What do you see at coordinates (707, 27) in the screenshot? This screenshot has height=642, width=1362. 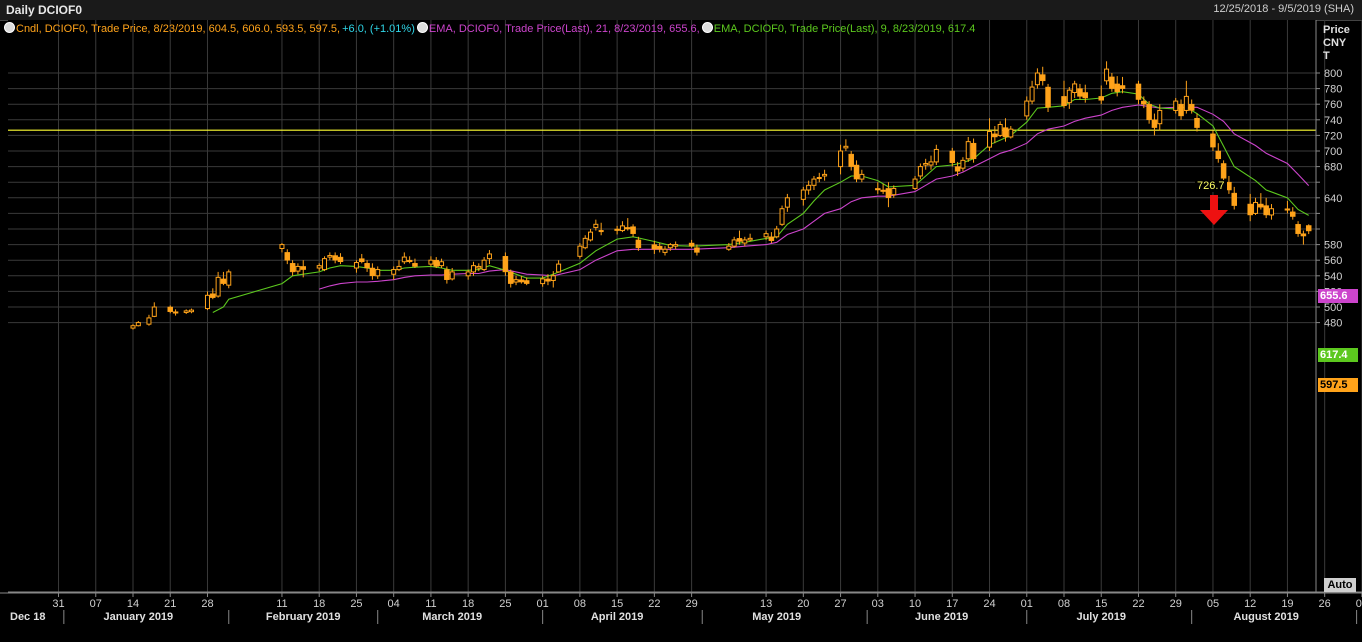 I see `ema9-legend-icon` at bounding box center [707, 27].